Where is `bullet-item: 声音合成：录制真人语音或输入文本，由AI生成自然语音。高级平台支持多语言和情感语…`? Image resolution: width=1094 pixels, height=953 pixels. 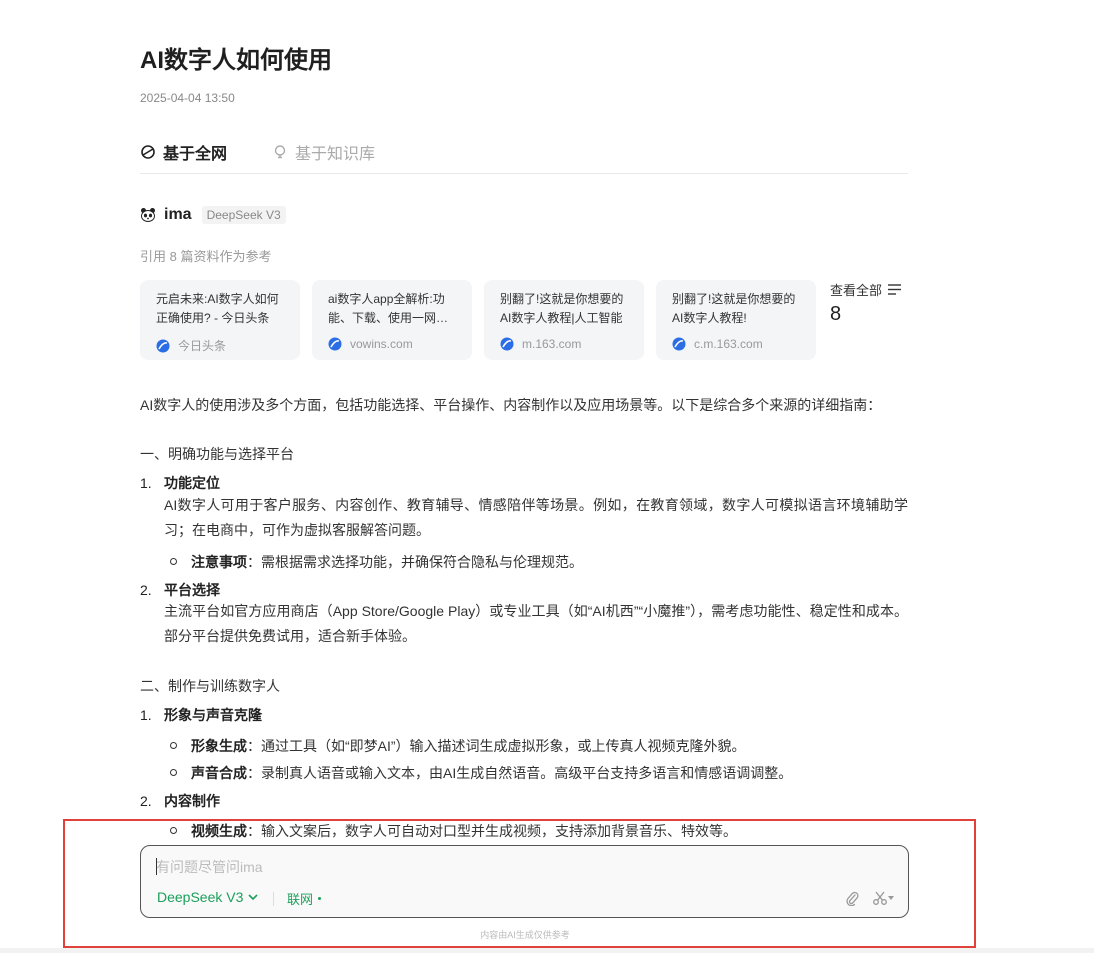
bullet-item: 声音合成：录制真人语音或输入文本，由AI生成自然语音。高级平台支持多语言和情感语… is located at coordinates (481, 773).